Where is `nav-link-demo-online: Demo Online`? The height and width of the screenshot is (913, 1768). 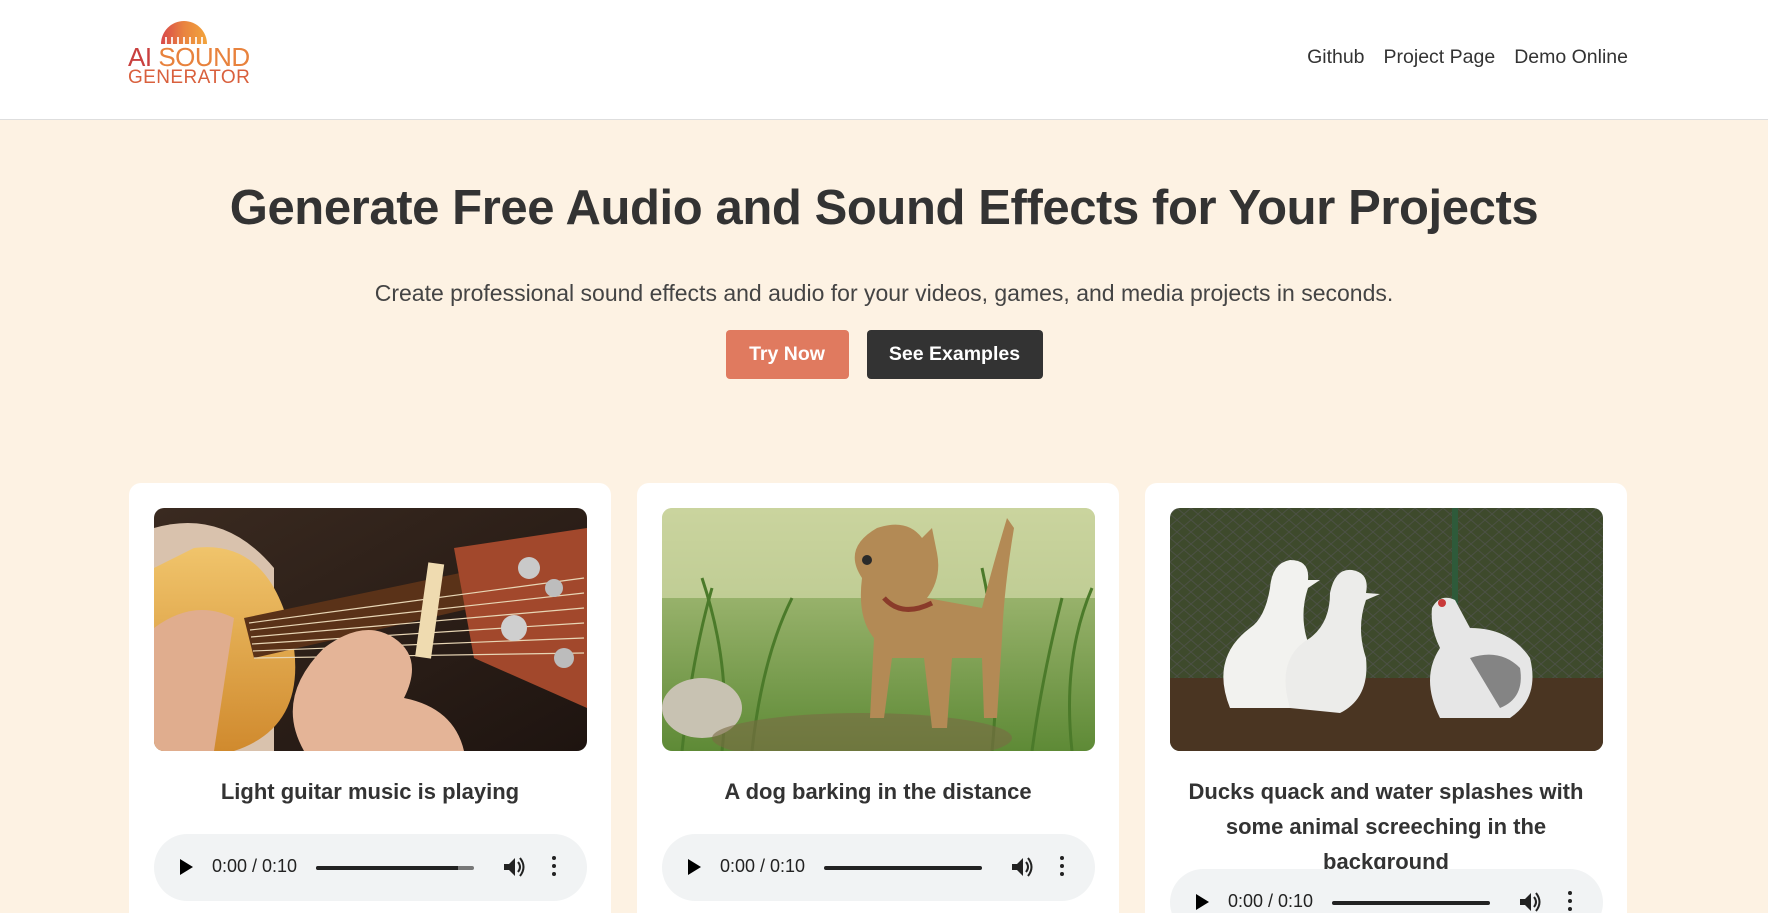 nav-link-demo-online: Demo Online is located at coordinates (1571, 57).